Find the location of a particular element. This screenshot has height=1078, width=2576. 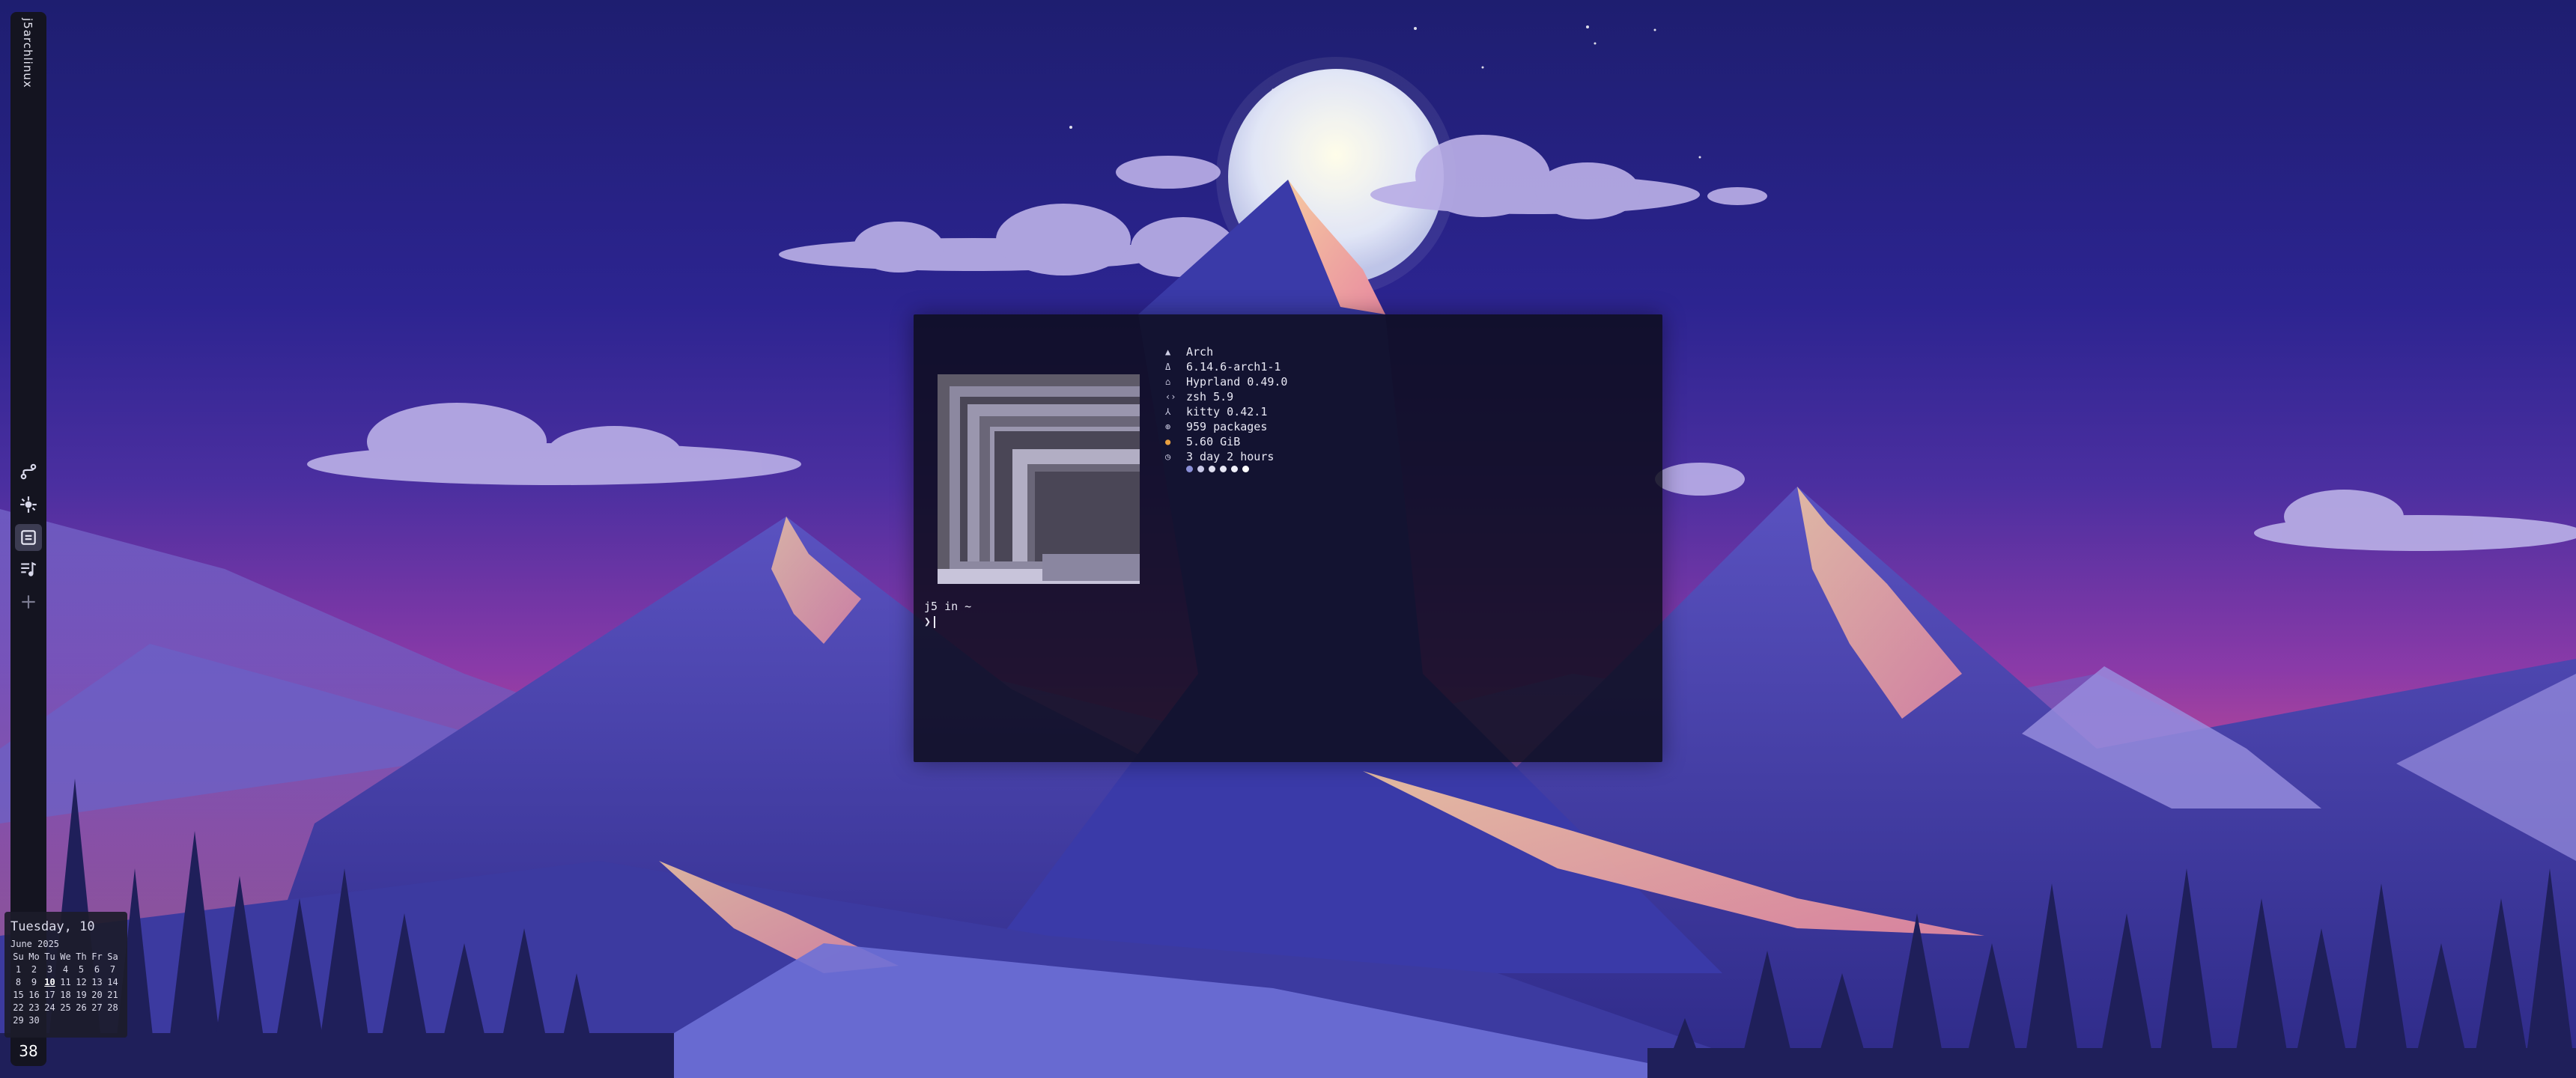

calendar-day: 6 is located at coordinates (97, 969).